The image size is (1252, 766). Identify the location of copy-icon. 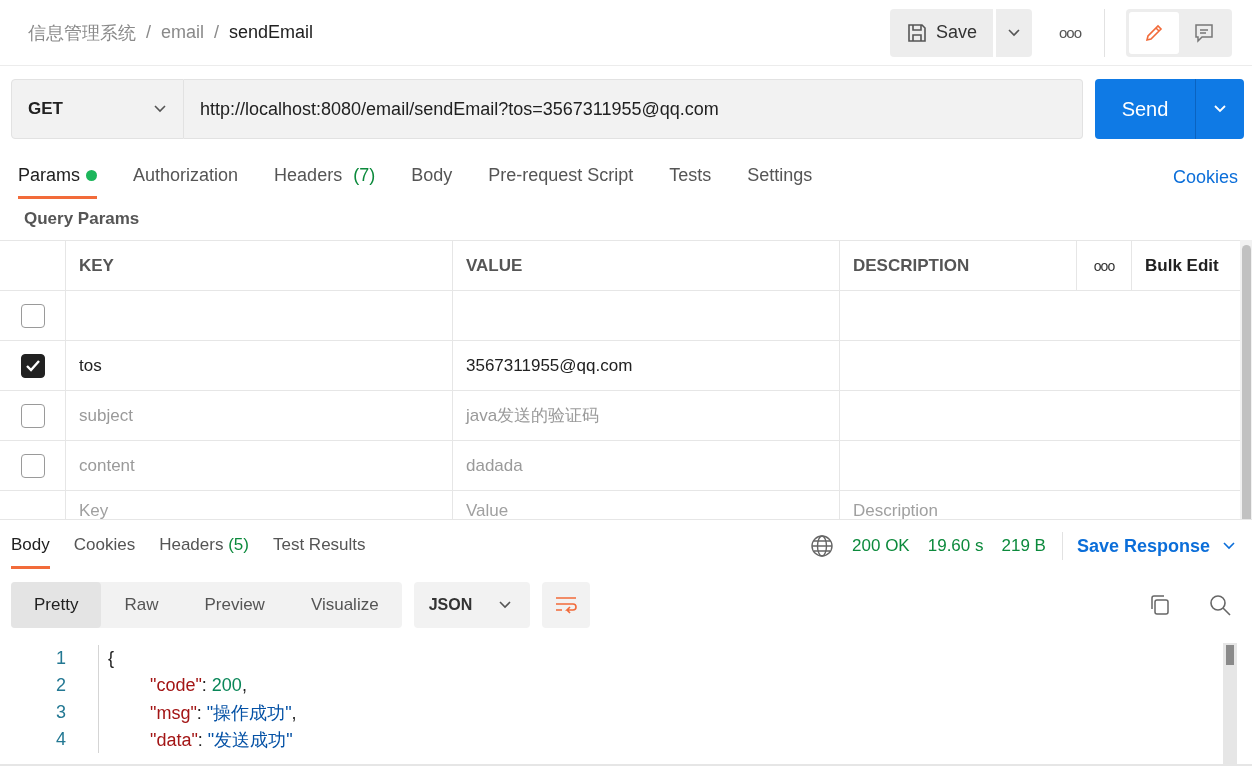
(1160, 605).